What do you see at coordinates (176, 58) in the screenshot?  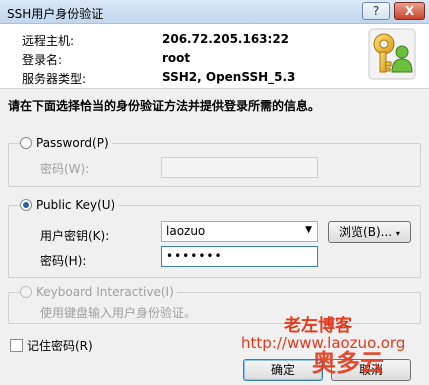 I see `user-value: root` at bounding box center [176, 58].